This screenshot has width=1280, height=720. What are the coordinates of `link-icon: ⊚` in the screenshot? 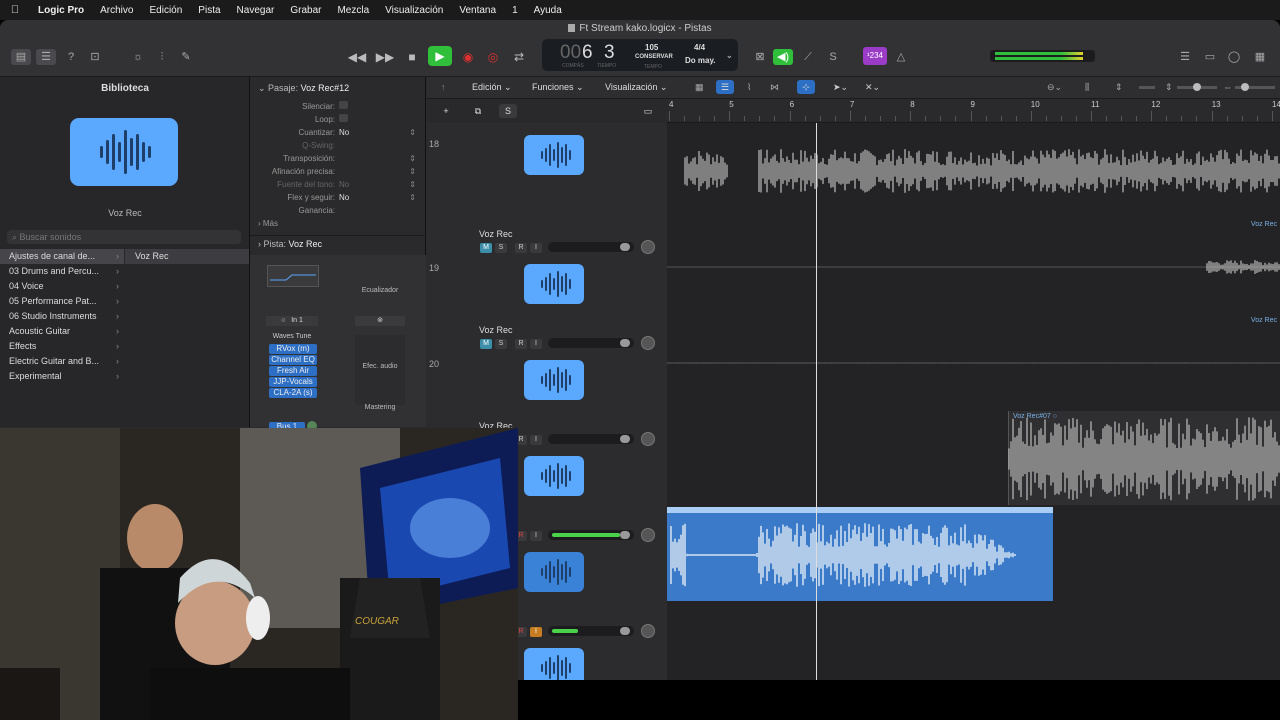 It's located at (380, 321).